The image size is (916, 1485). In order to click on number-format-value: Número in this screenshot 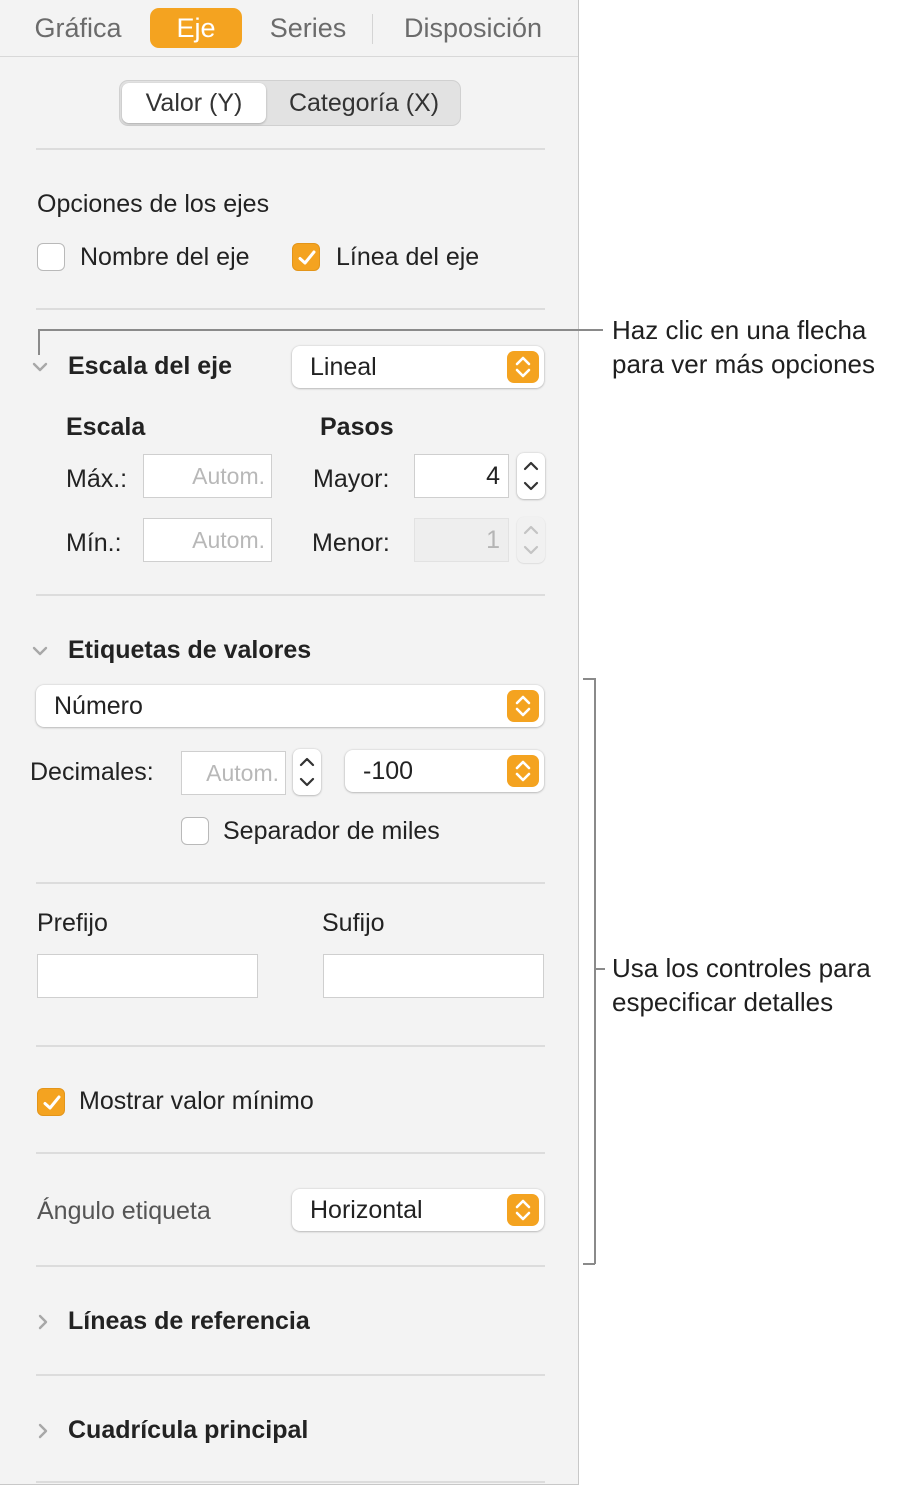, I will do `click(98, 706)`.